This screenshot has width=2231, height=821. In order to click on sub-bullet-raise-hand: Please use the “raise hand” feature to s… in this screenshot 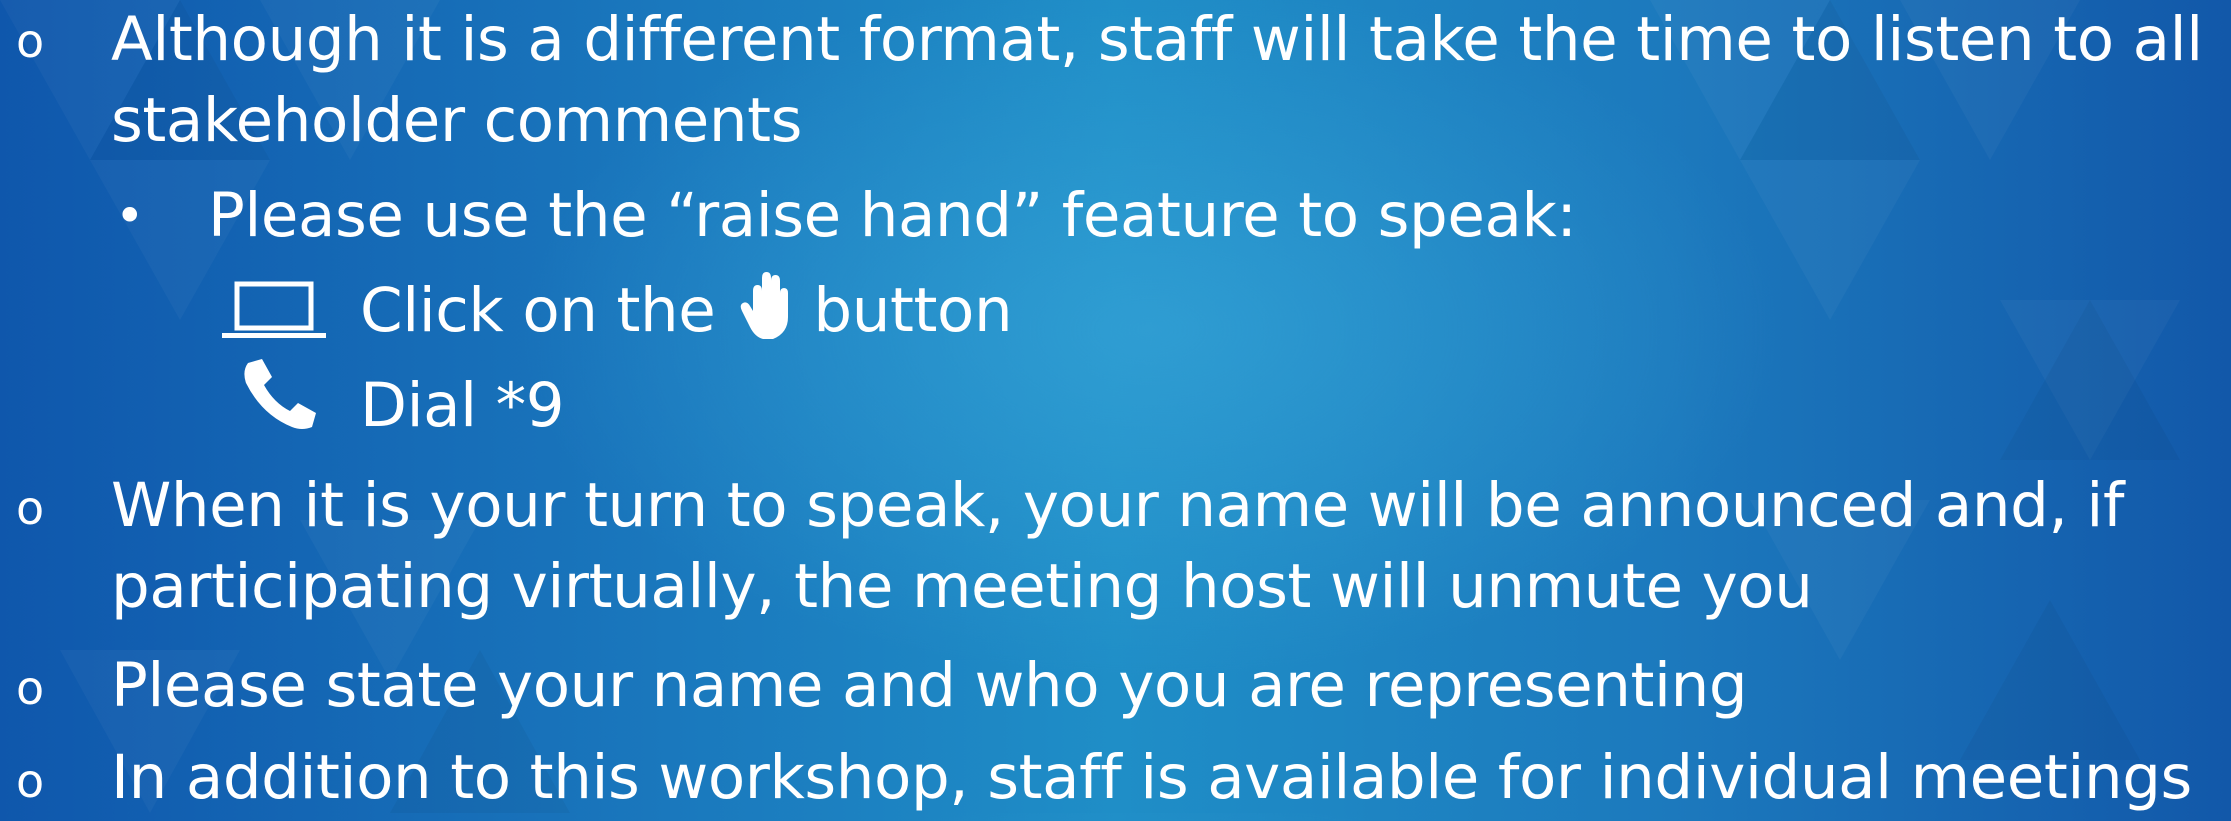, I will do `click(892, 215)`.